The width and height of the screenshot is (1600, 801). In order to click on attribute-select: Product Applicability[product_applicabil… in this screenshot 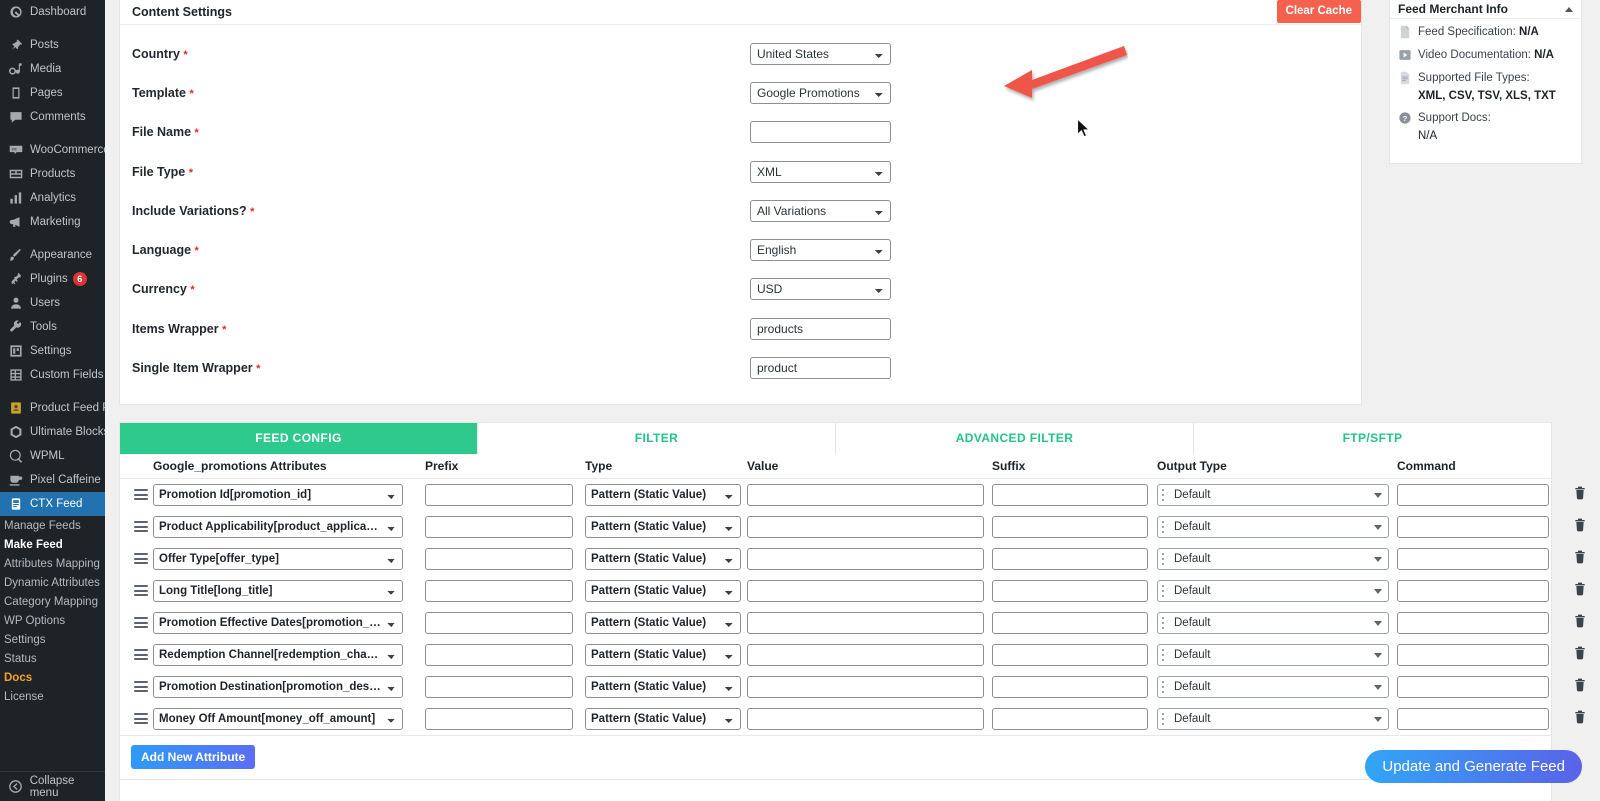, I will do `click(278, 526)`.